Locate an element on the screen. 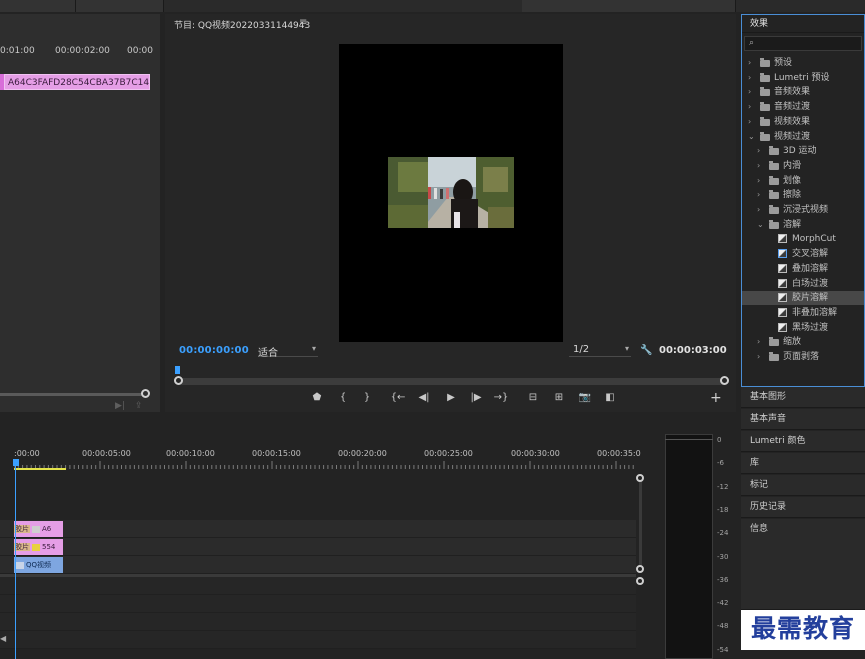  extract-icon: ⊞ is located at coordinates (559, 398).